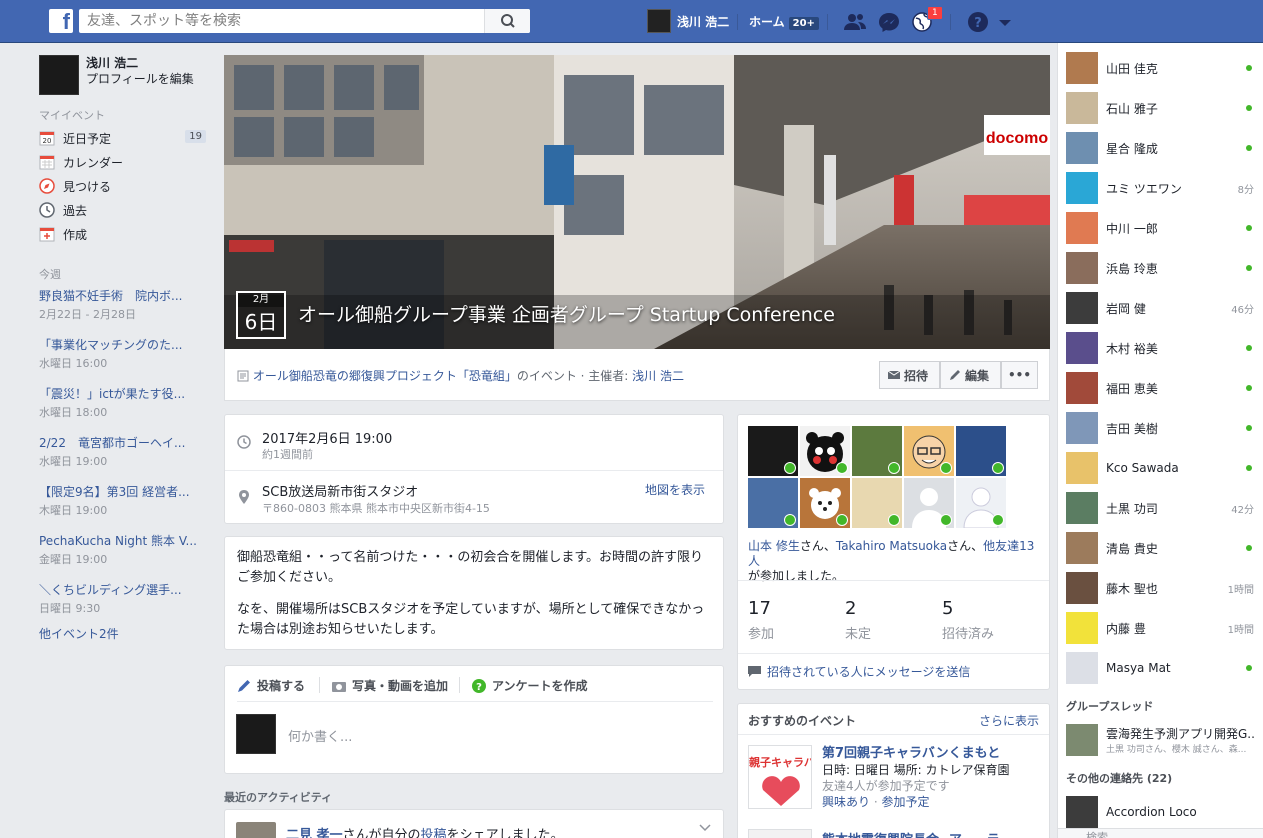  I want to click on contact-name: 清島 貴史, so click(1132, 548).